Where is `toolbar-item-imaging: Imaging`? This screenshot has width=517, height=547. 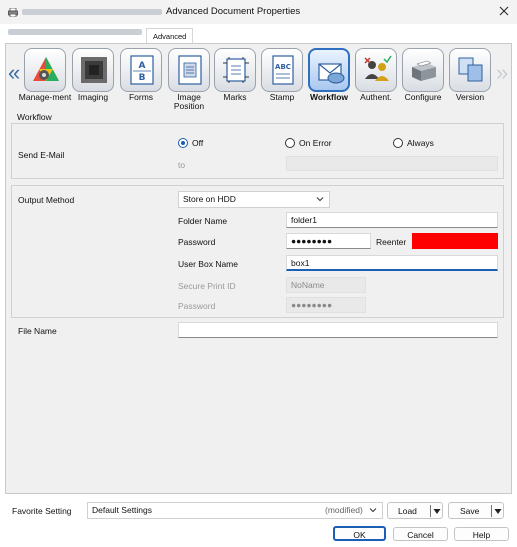 toolbar-item-imaging: Imaging is located at coordinates (93, 77).